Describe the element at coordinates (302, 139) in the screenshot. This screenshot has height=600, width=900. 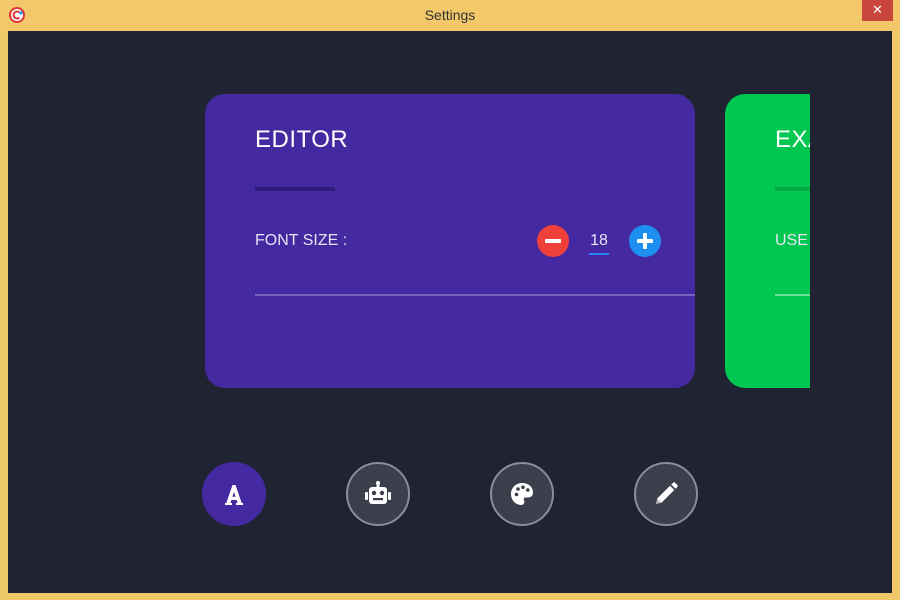
I see `card-title: EDITOR` at that location.